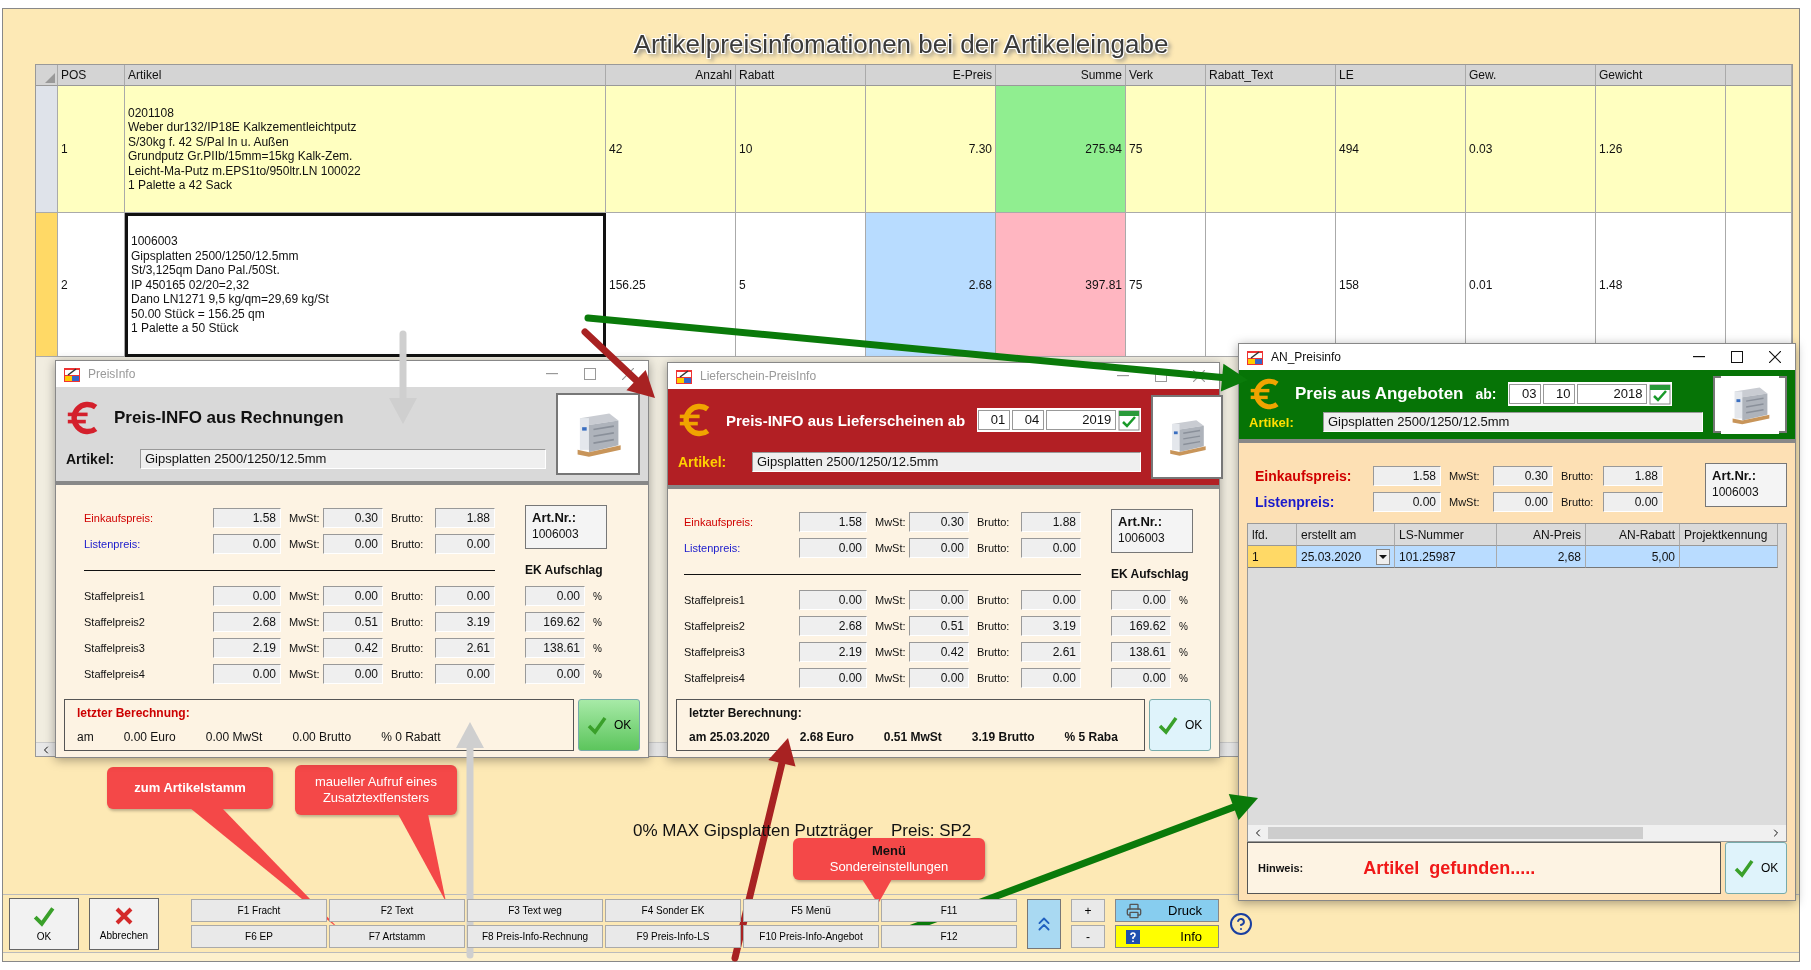 Image resolution: width=1811 pixels, height=970 pixels. What do you see at coordinates (1272, 535) in the screenshot?
I see `column-header: lfd.` at bounding box center [1272, 535].